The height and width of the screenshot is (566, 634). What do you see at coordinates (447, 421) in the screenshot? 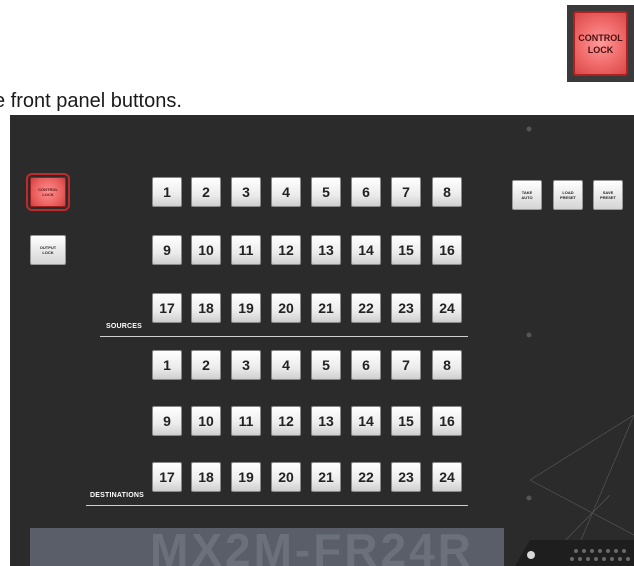
I see `destination-button-16: 16` at bounding box center [447, 421].